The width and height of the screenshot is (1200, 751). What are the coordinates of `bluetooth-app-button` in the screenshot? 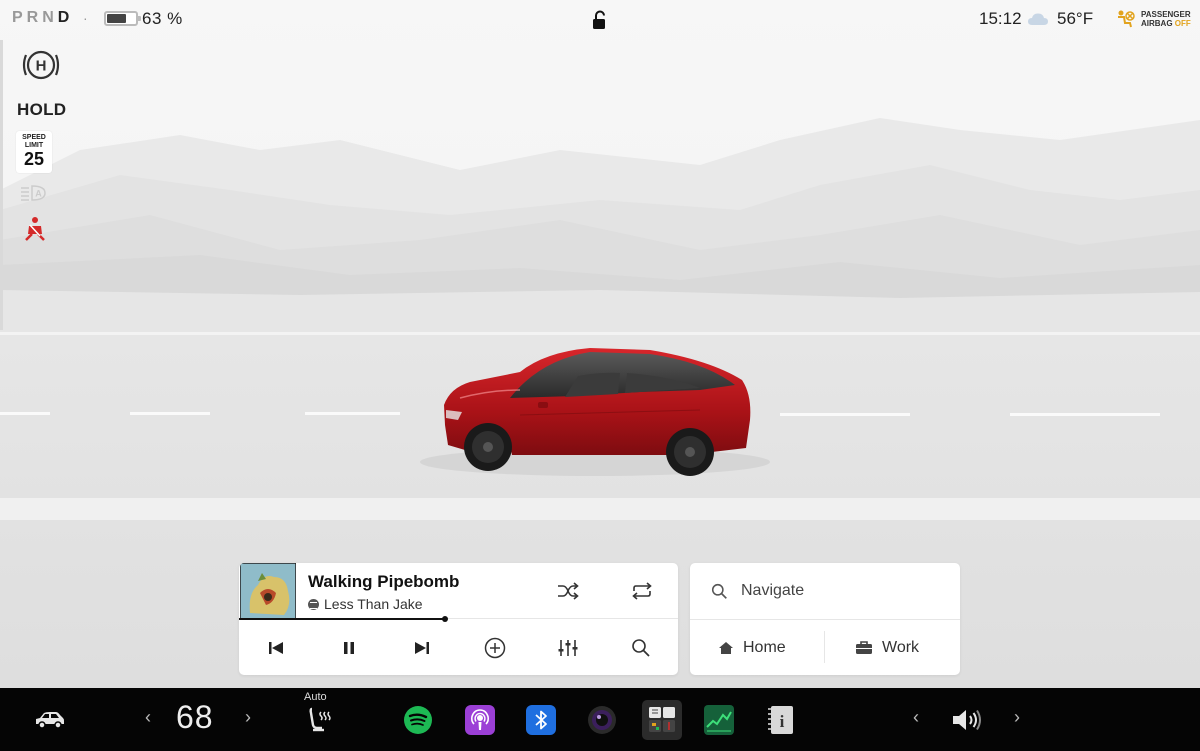 It's located at (541, 720).